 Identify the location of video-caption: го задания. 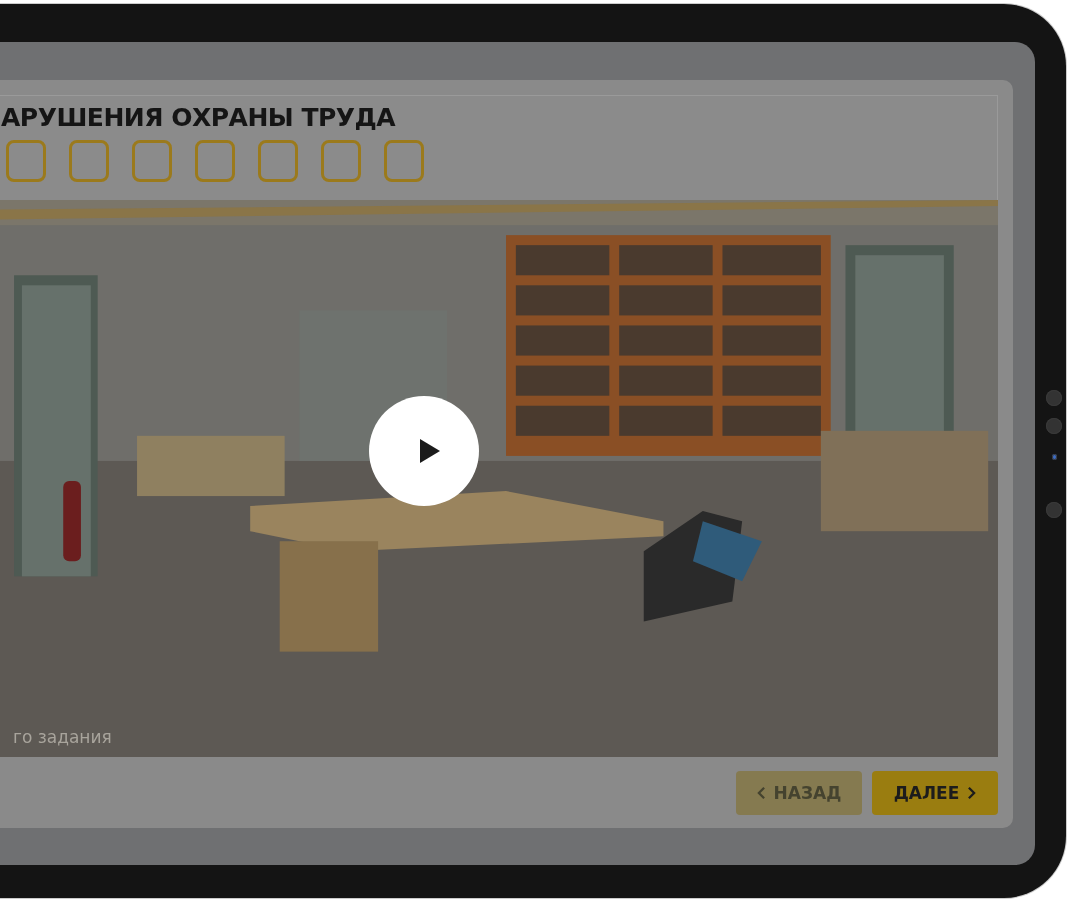
(62, 737).